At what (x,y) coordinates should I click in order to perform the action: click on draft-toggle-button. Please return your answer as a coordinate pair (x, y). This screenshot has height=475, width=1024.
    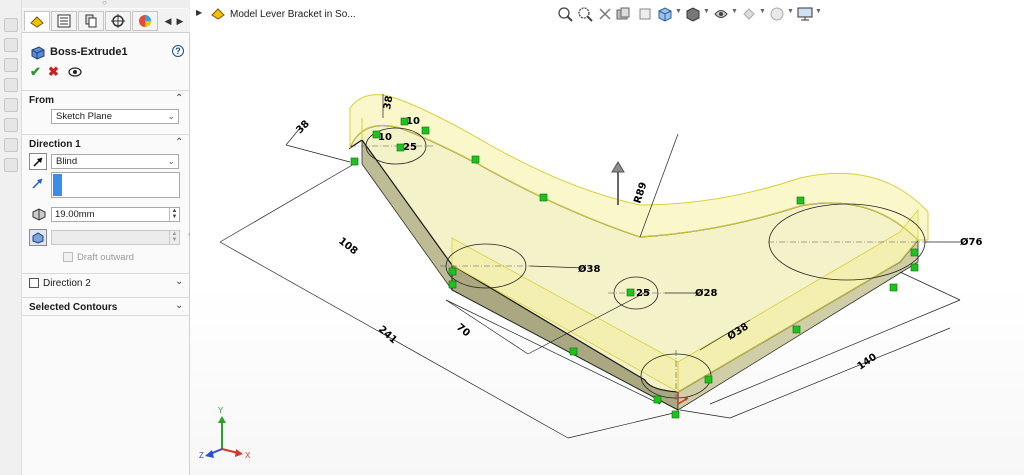
    Looking at the image, I should click on (38, 237).